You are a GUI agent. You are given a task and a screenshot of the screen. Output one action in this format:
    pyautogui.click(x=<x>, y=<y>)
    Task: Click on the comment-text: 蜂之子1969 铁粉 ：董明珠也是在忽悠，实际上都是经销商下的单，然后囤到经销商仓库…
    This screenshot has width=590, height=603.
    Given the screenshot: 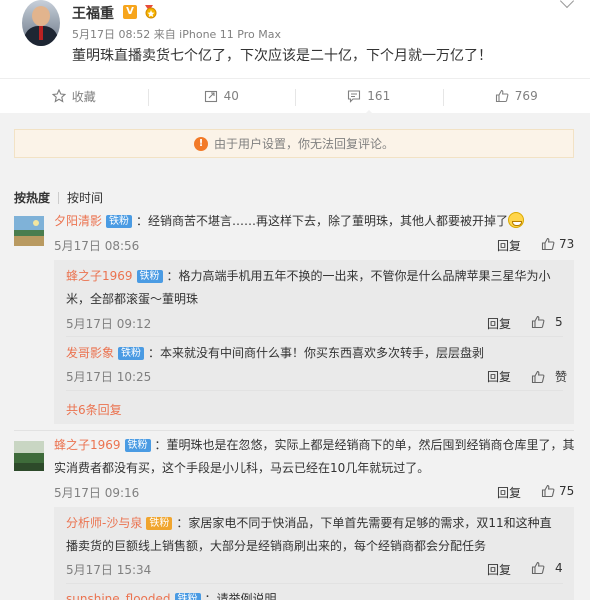 What is the action you would take?
    pyautogui.click(x=314, y=445)
    